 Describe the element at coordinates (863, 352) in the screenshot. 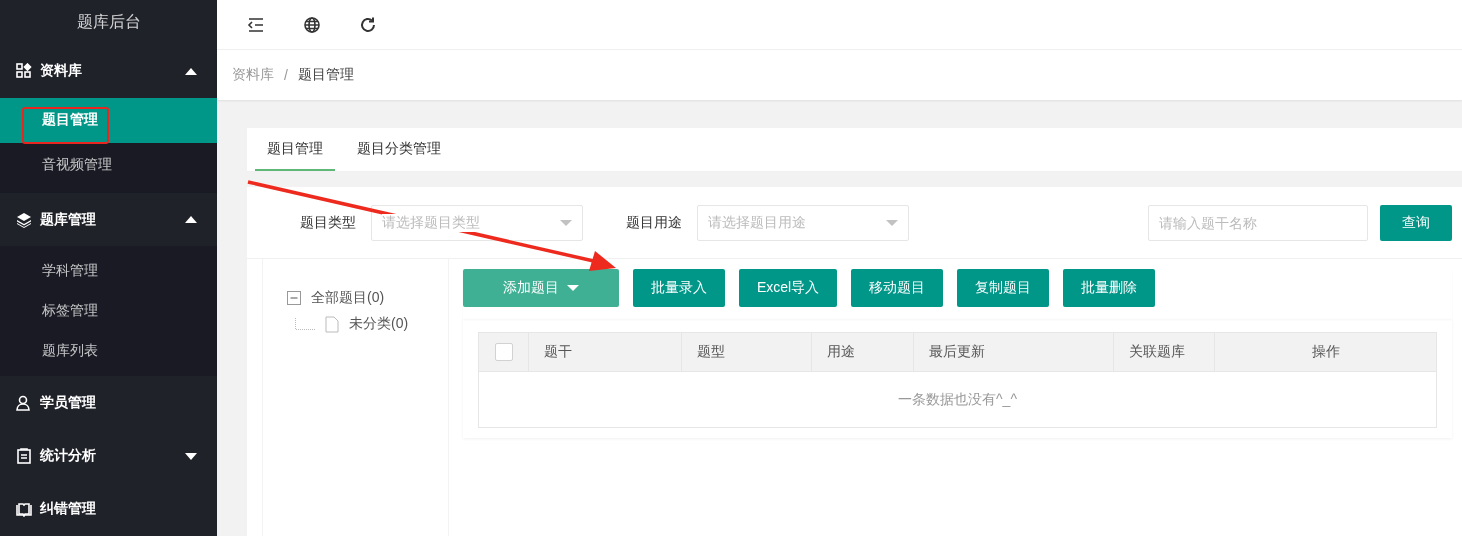

I see `column-header: 用途` at that location.